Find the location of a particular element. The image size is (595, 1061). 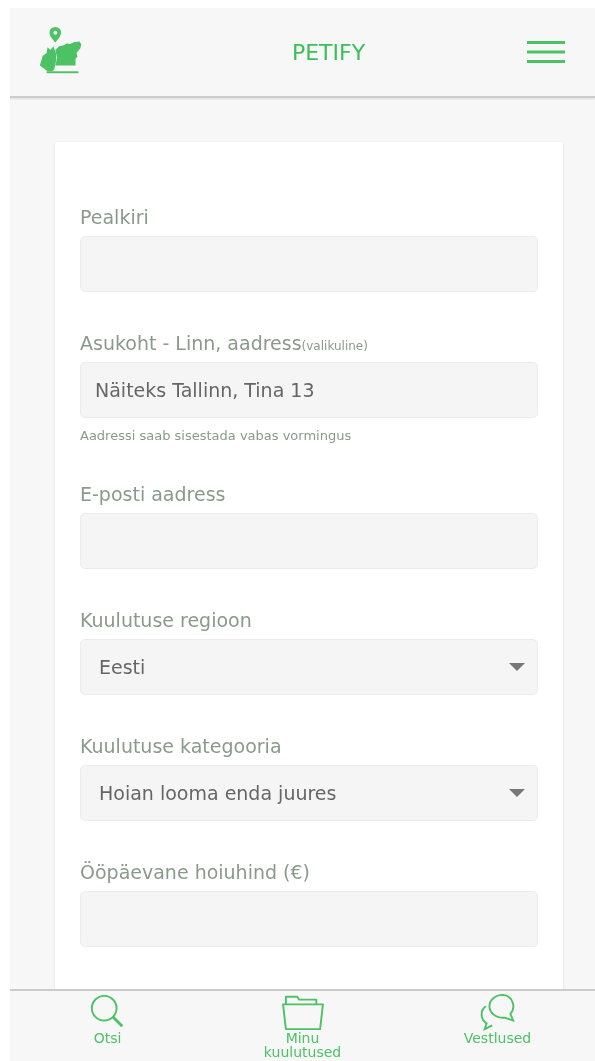

nav-item: Otsi is located at coordinates (107, 1018).